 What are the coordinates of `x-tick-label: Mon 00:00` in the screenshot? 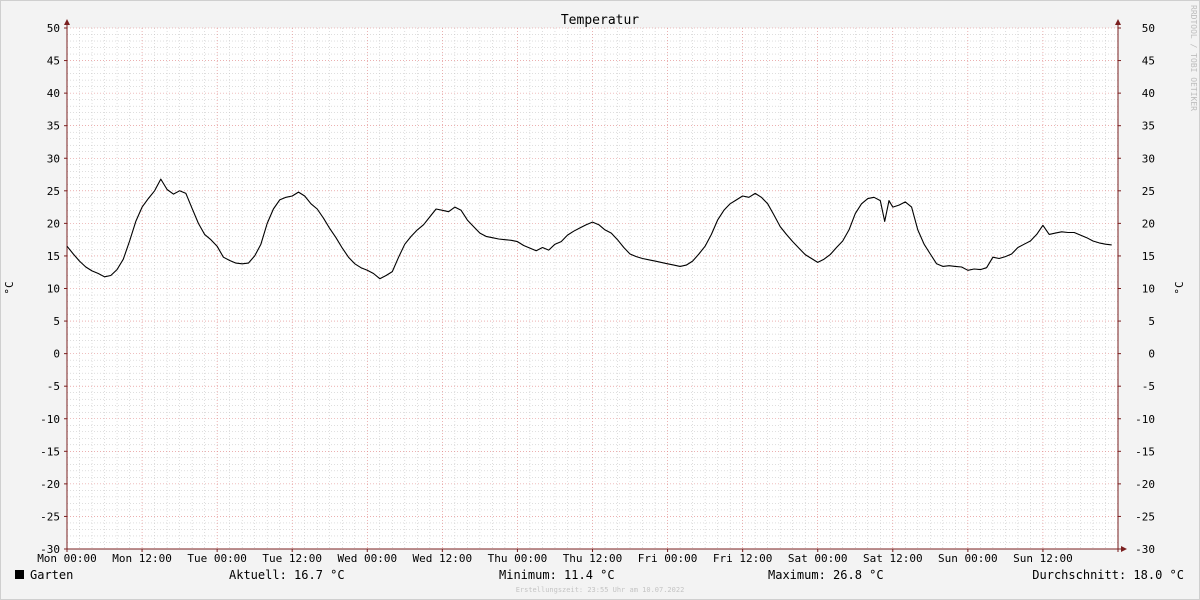 It's located at (67, 558).